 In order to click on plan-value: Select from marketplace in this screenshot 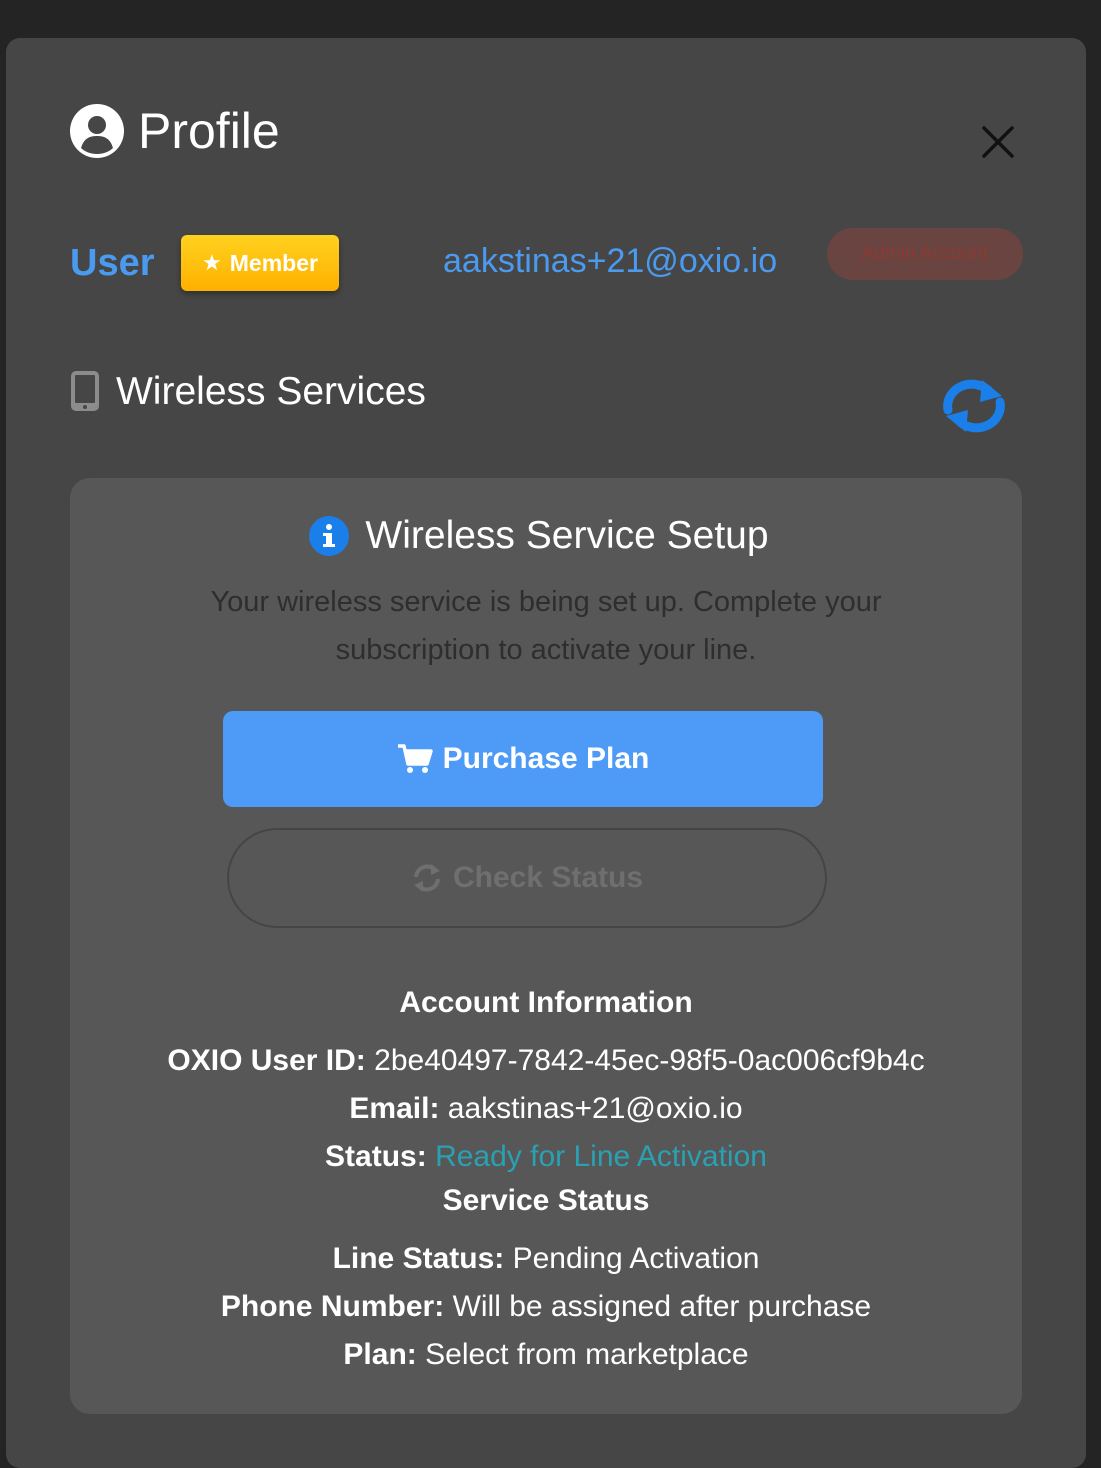, I will do `click(587, 1354)`.